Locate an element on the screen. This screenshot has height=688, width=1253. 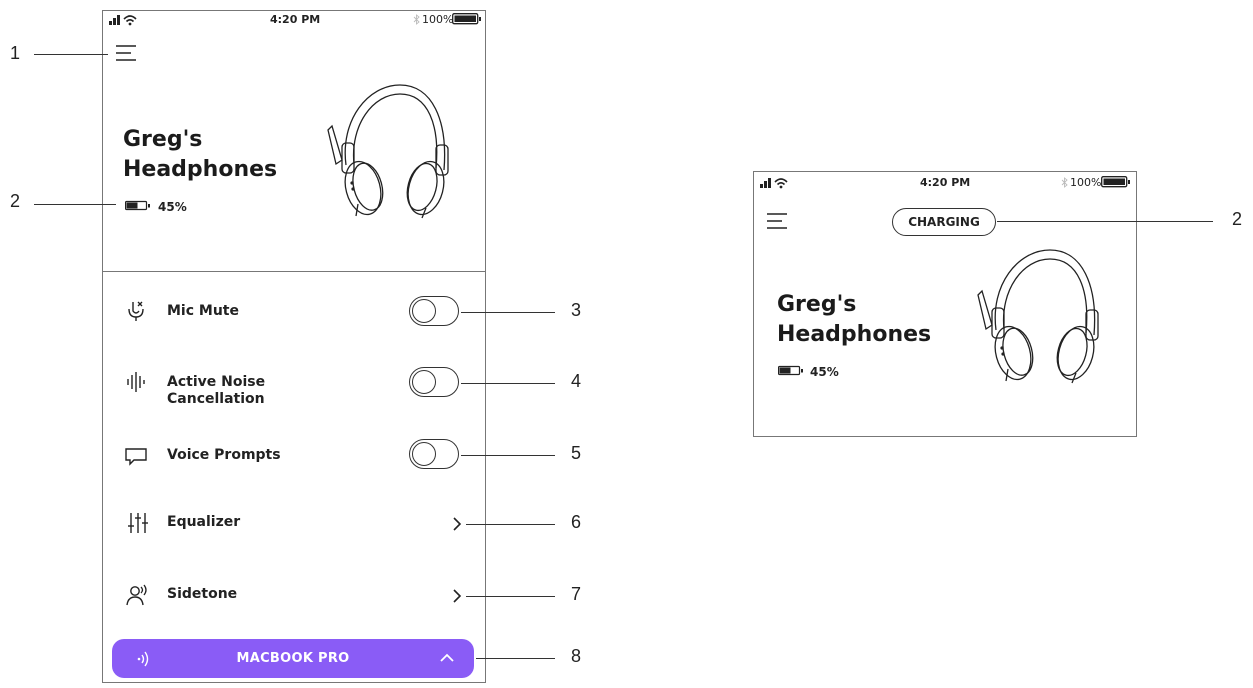
anc-label-line2: Cancellation is located at coordinates (216, 399).